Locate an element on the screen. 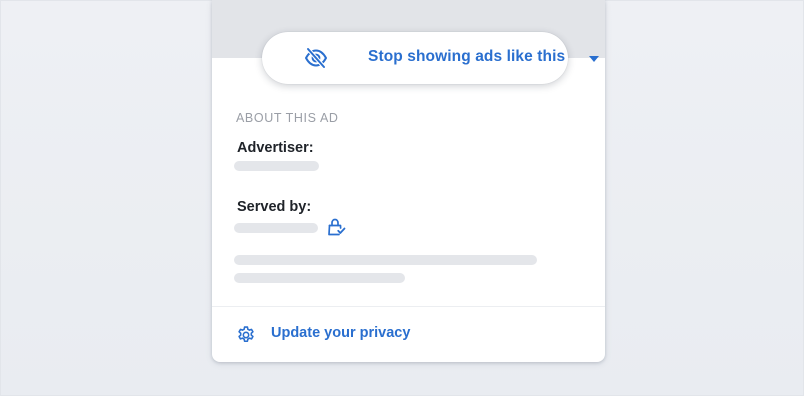  stop-showing-ads-button: Stop showing ads like this is located at coordinates (430, 58).